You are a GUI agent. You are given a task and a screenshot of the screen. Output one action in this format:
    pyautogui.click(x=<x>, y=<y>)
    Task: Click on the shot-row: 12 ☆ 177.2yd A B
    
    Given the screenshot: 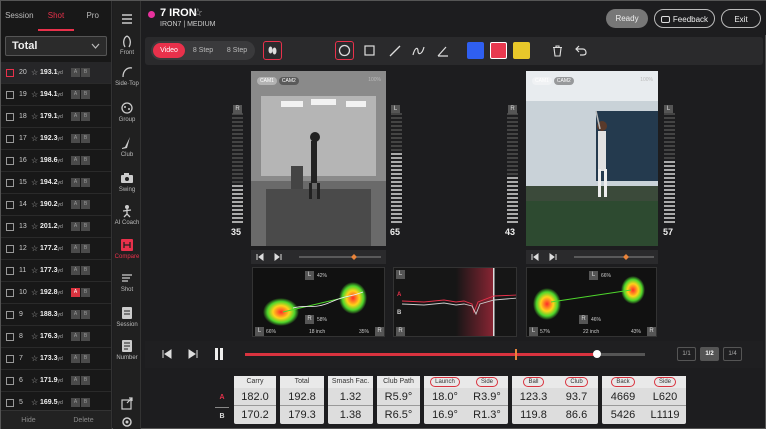 What is the action you would take?
    pyautogui.click(x=56, y=249)
    